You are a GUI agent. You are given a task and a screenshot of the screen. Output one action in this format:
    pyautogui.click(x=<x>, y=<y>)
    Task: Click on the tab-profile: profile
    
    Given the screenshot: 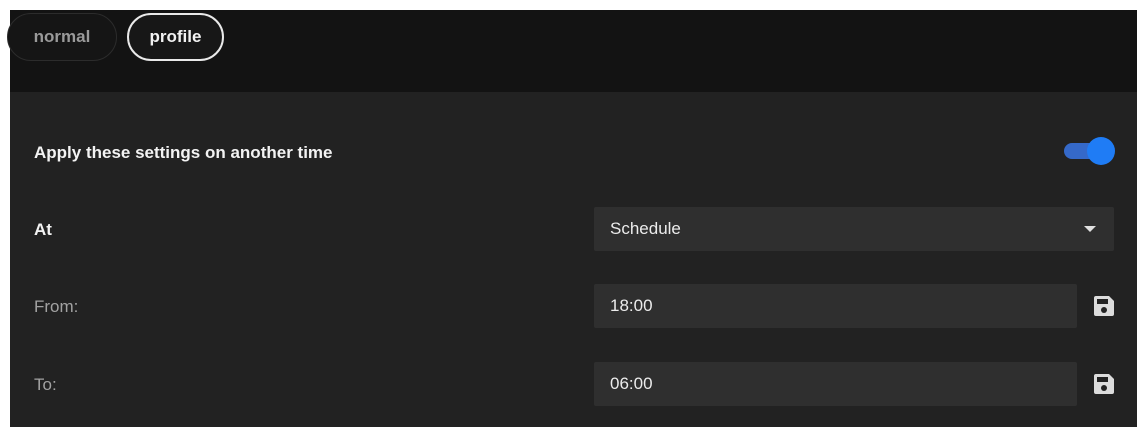 What is the action you would take?
    pyautogui.click(x=175, y=37)
    